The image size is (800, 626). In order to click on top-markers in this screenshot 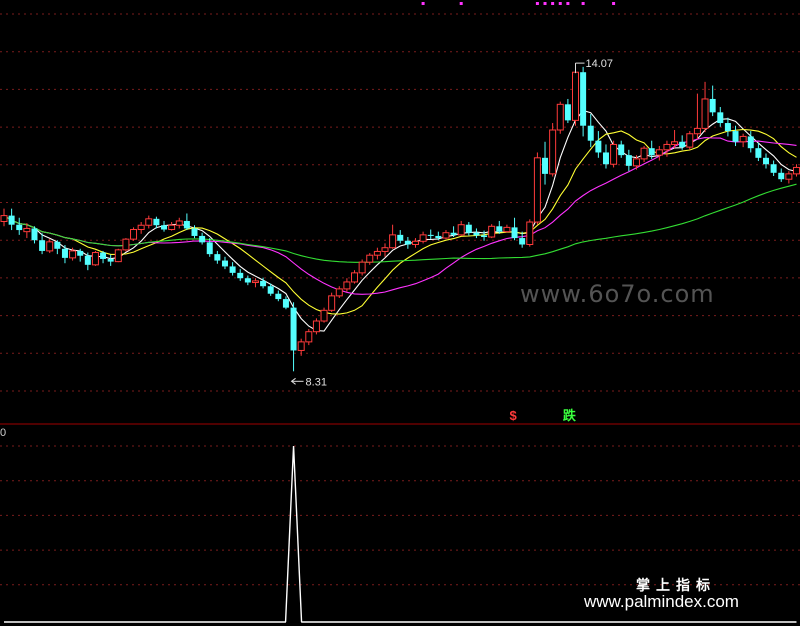, I will do `click(518, 3)`.